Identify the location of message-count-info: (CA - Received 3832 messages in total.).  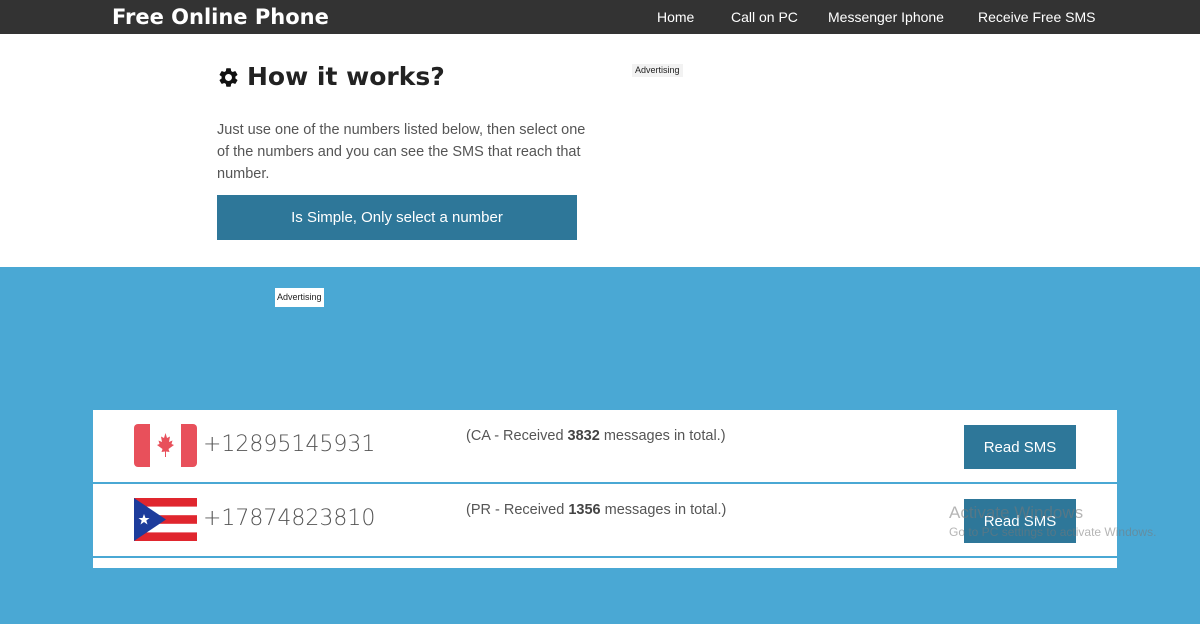
(596, 436).